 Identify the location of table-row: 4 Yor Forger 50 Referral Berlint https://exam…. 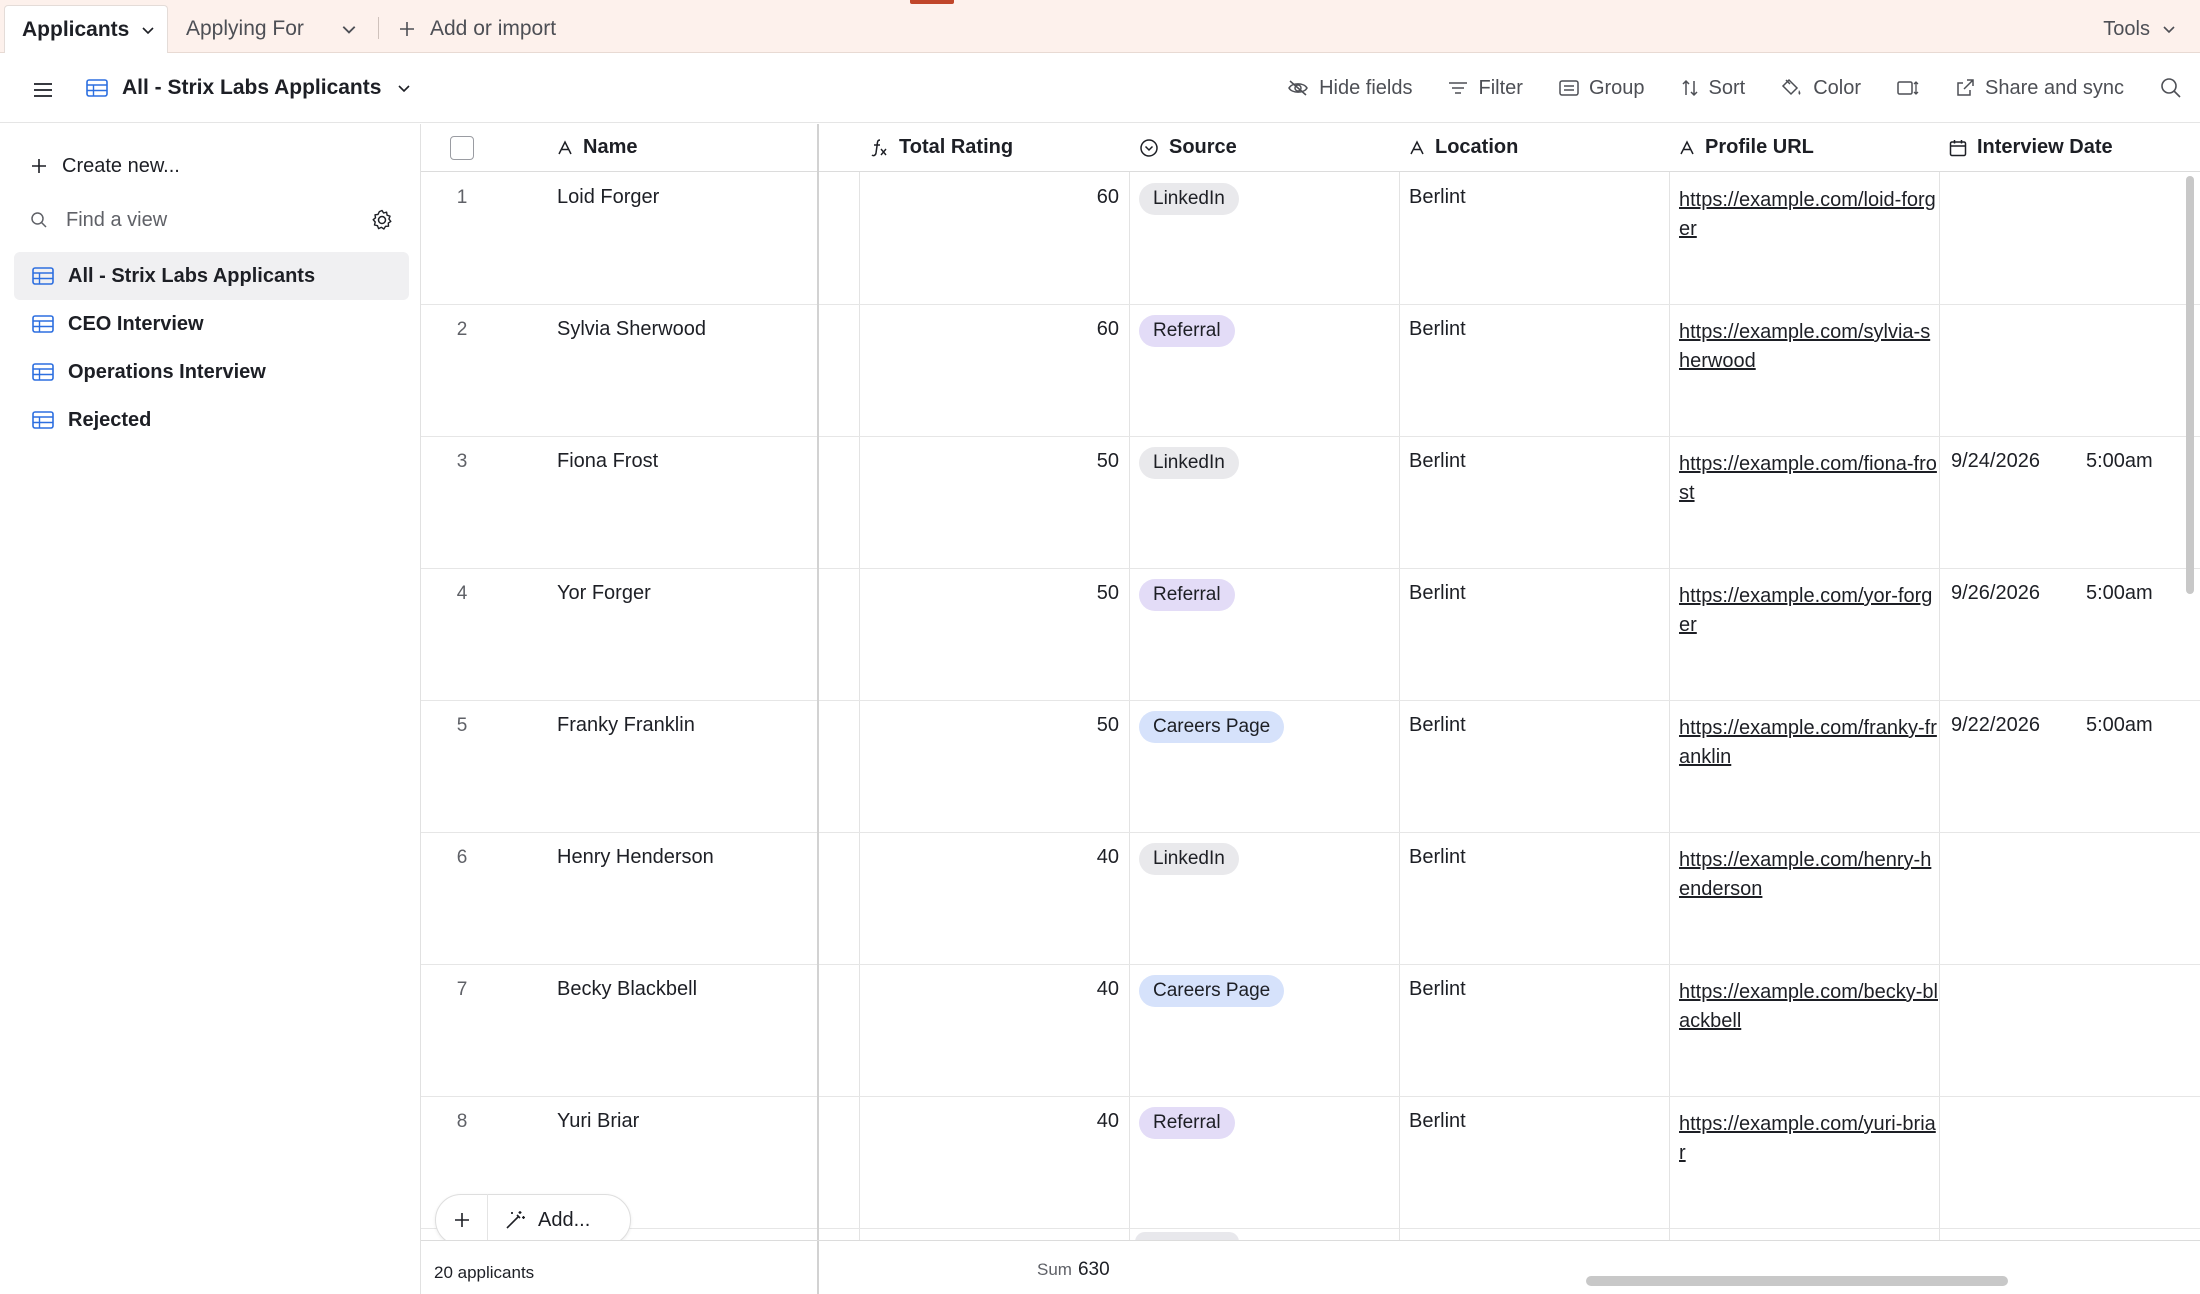
(1310, 635).